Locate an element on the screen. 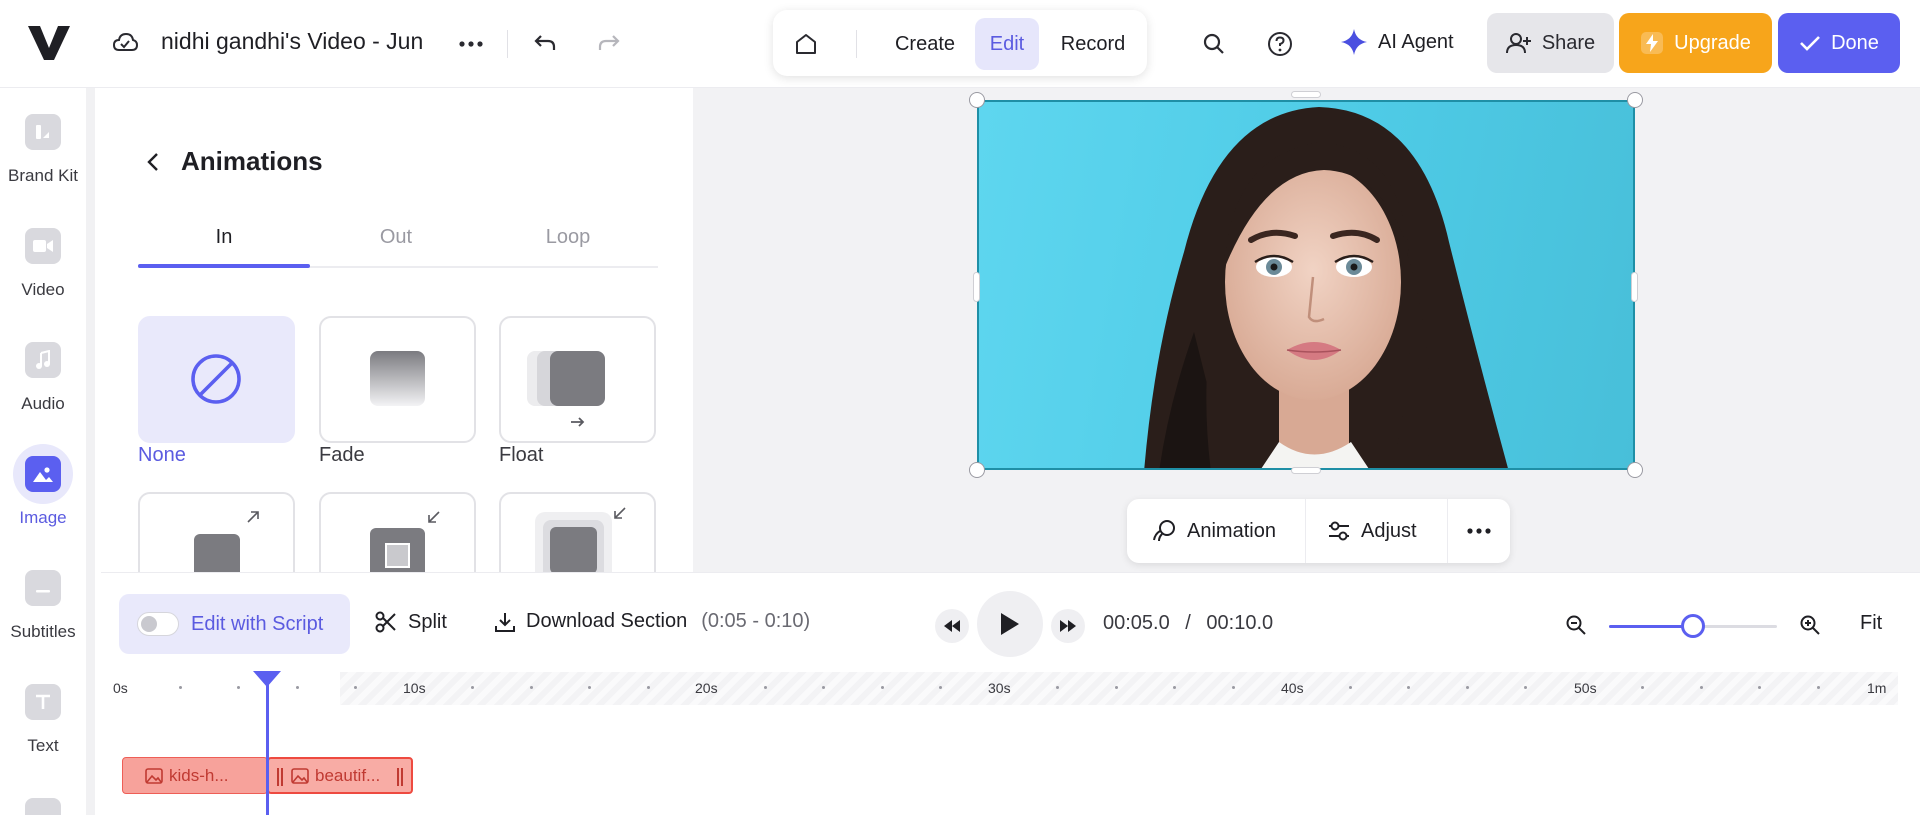  rewind-icon is located at coordinates (952, 626).